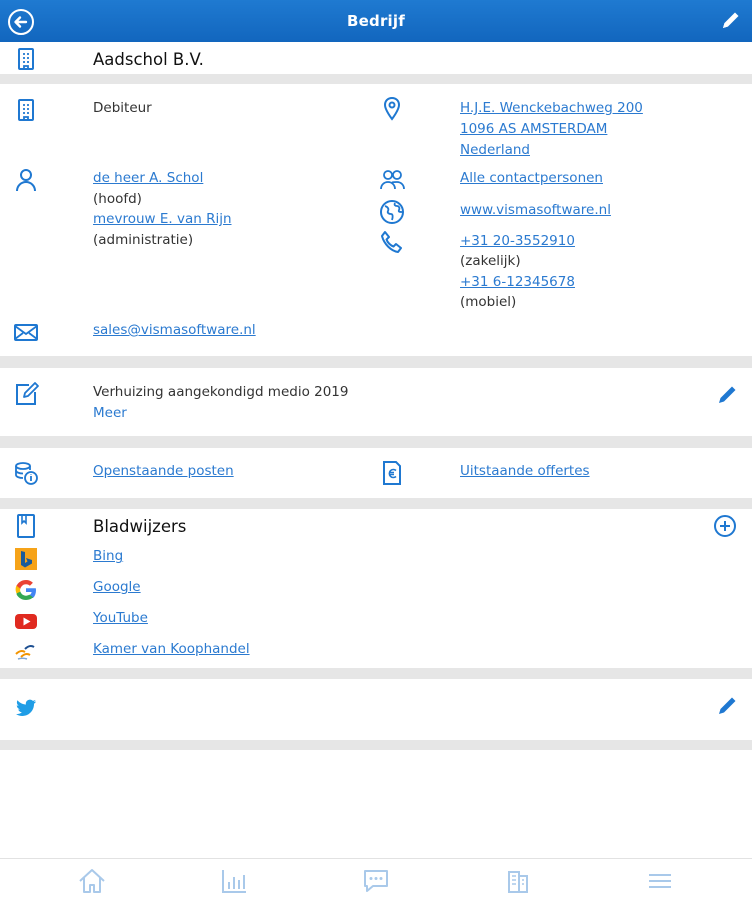 Image resolution: width=752 pixels, height=900 pixels. Describe the element at coordinates (518, 881) in the screenshot. I see `buildings-icon` at that location.